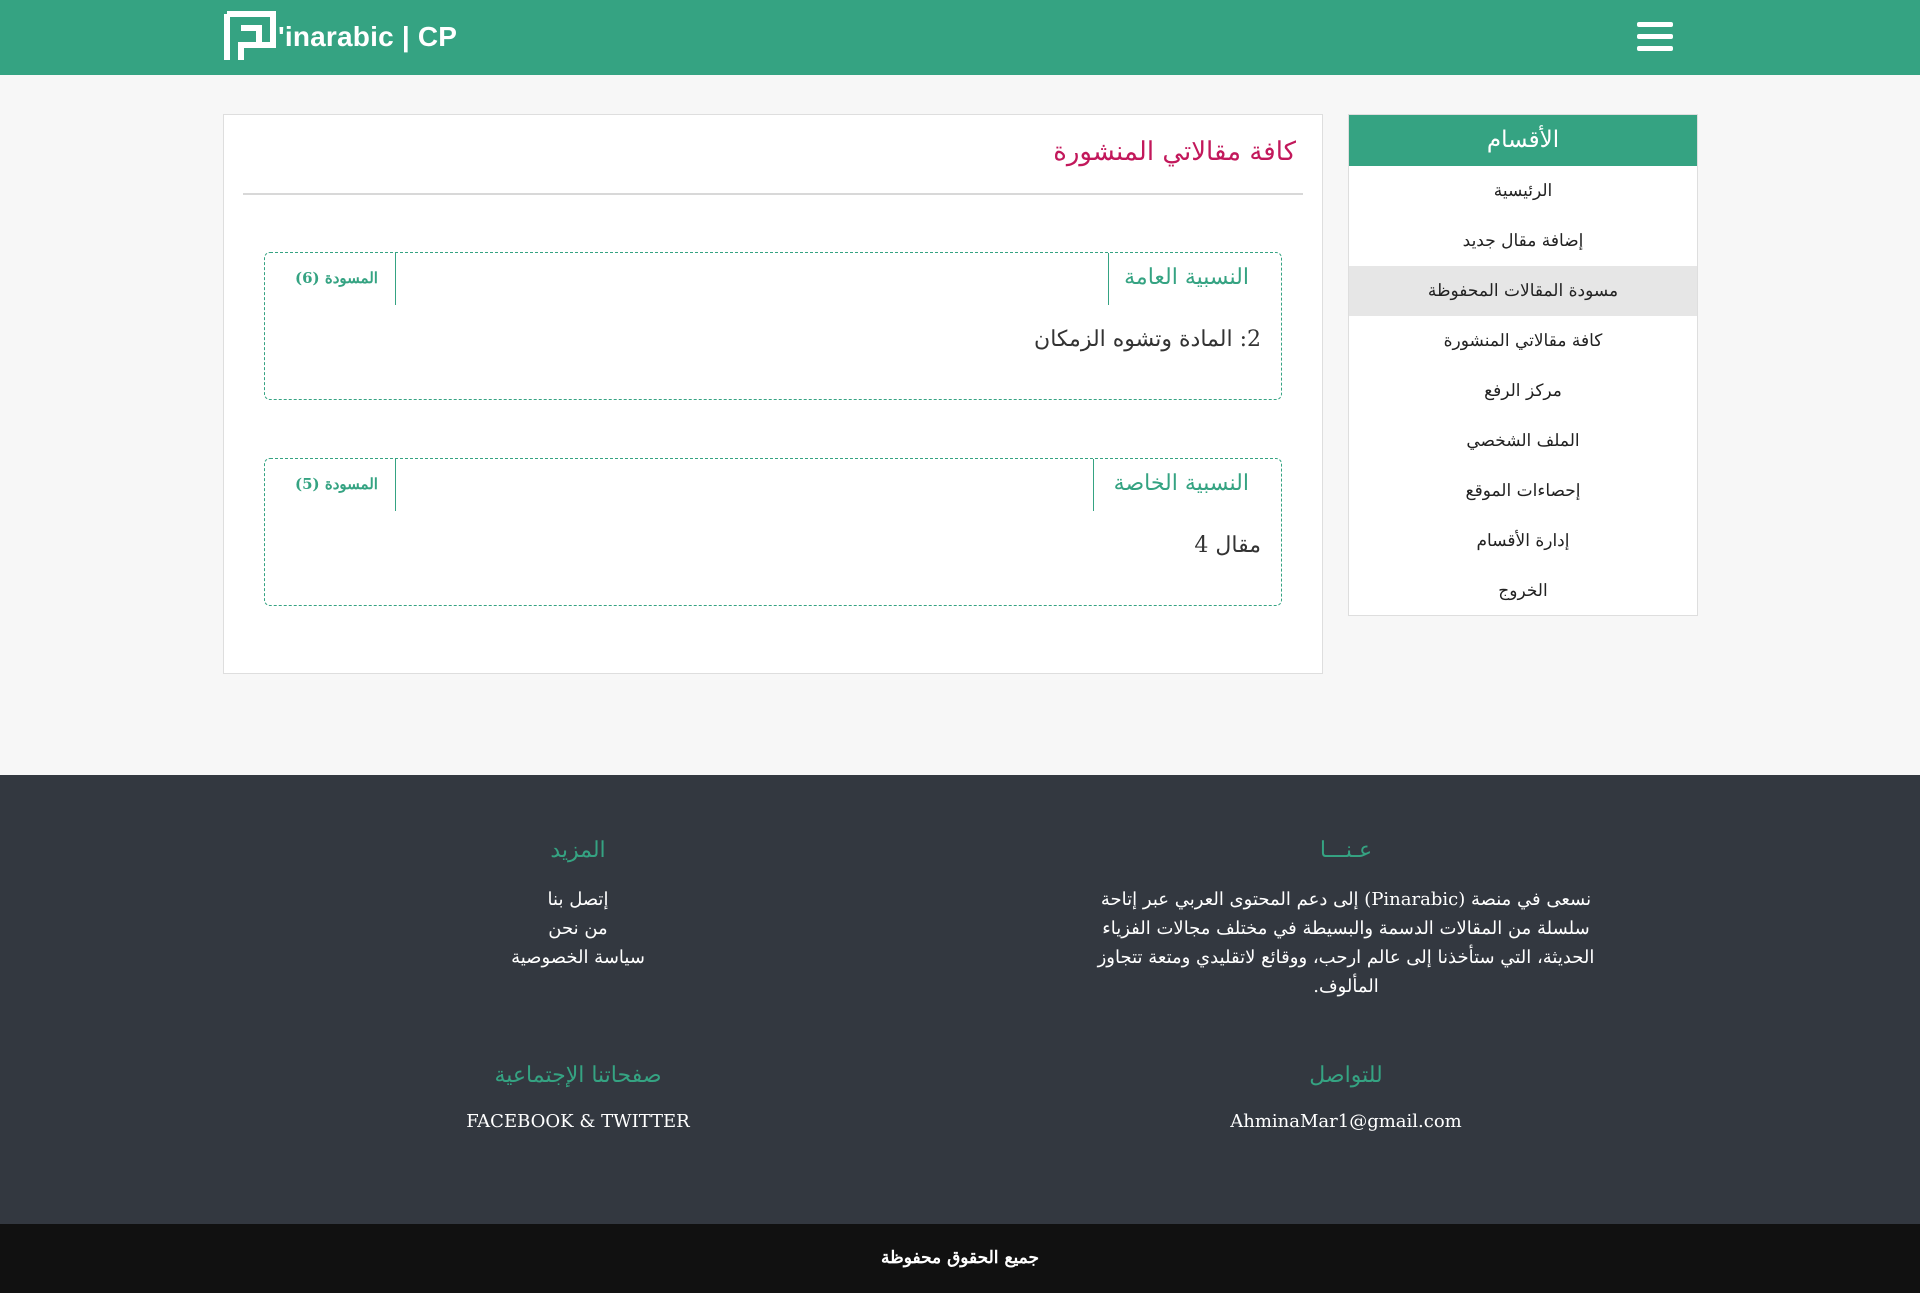 The image size is (1920, 1293). What do you see at coordinates (1181, 483) in the screenshot?
I see `category-name: النسبية الخاصة` at bounding box center [1181, 483].